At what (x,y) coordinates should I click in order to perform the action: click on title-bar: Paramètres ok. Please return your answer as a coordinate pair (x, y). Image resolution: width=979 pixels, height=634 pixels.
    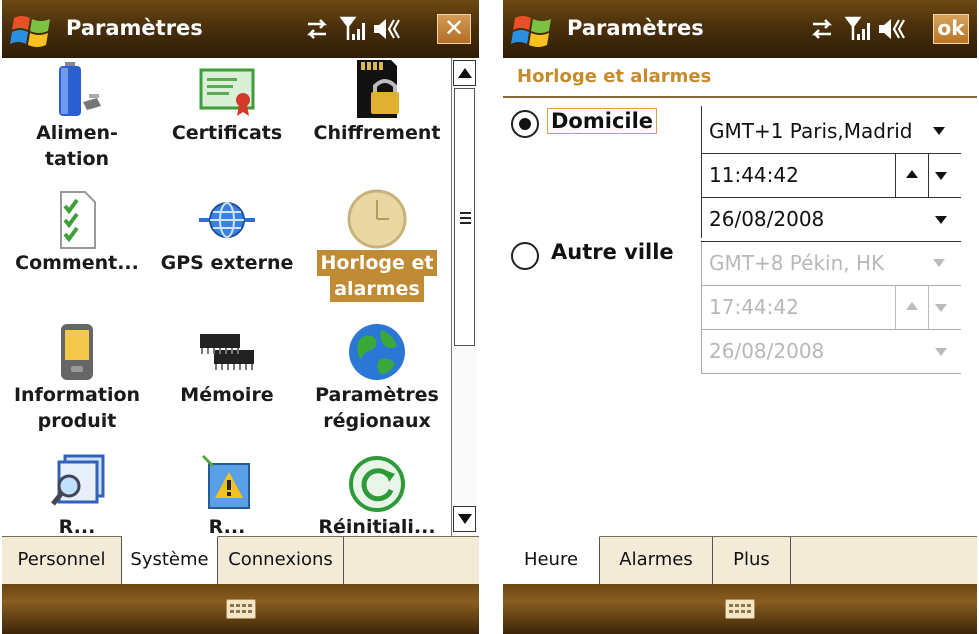
    Looking at the image, I should click on (740, 29).